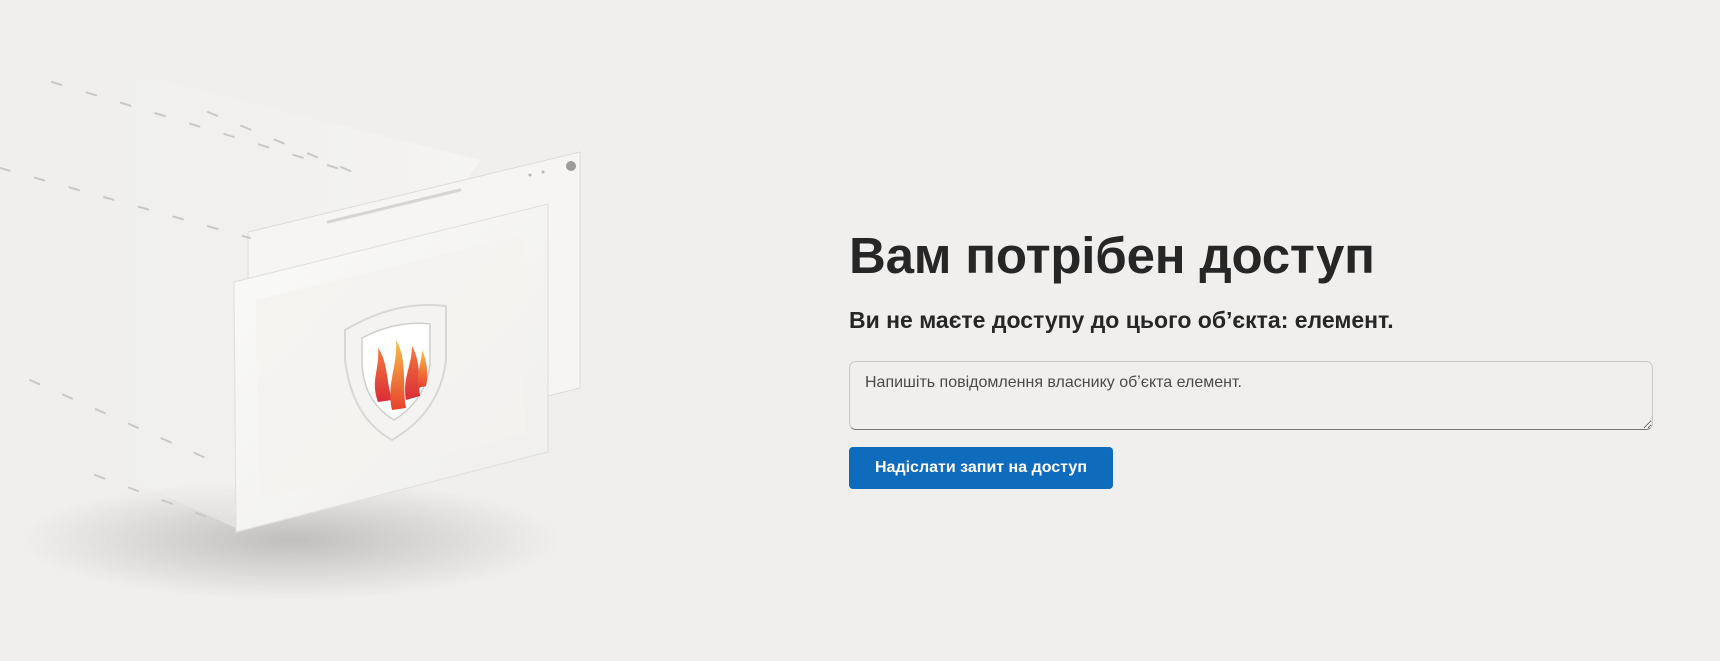 Image resolution: width=1720 pixels, height=661 pixels. I want to click on request-access-button: Надіслати запит на доступ, so click(981, 467).